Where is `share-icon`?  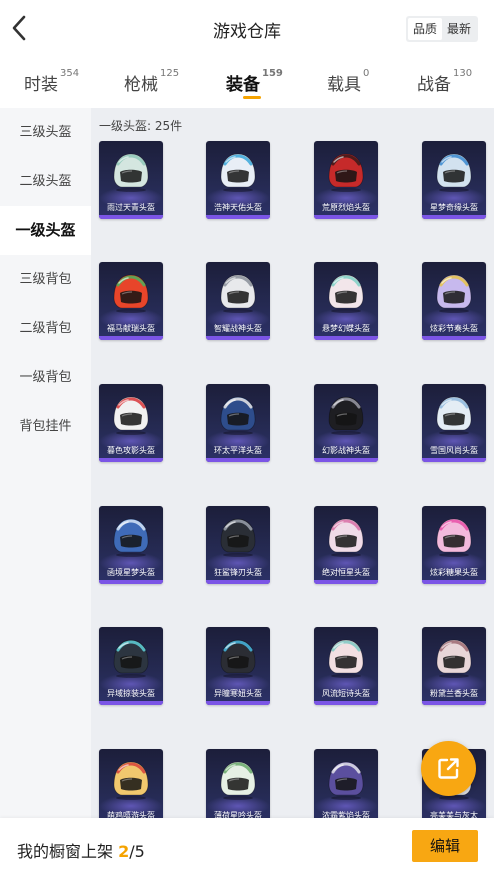 share-icon is located at coordinates (448, 768).